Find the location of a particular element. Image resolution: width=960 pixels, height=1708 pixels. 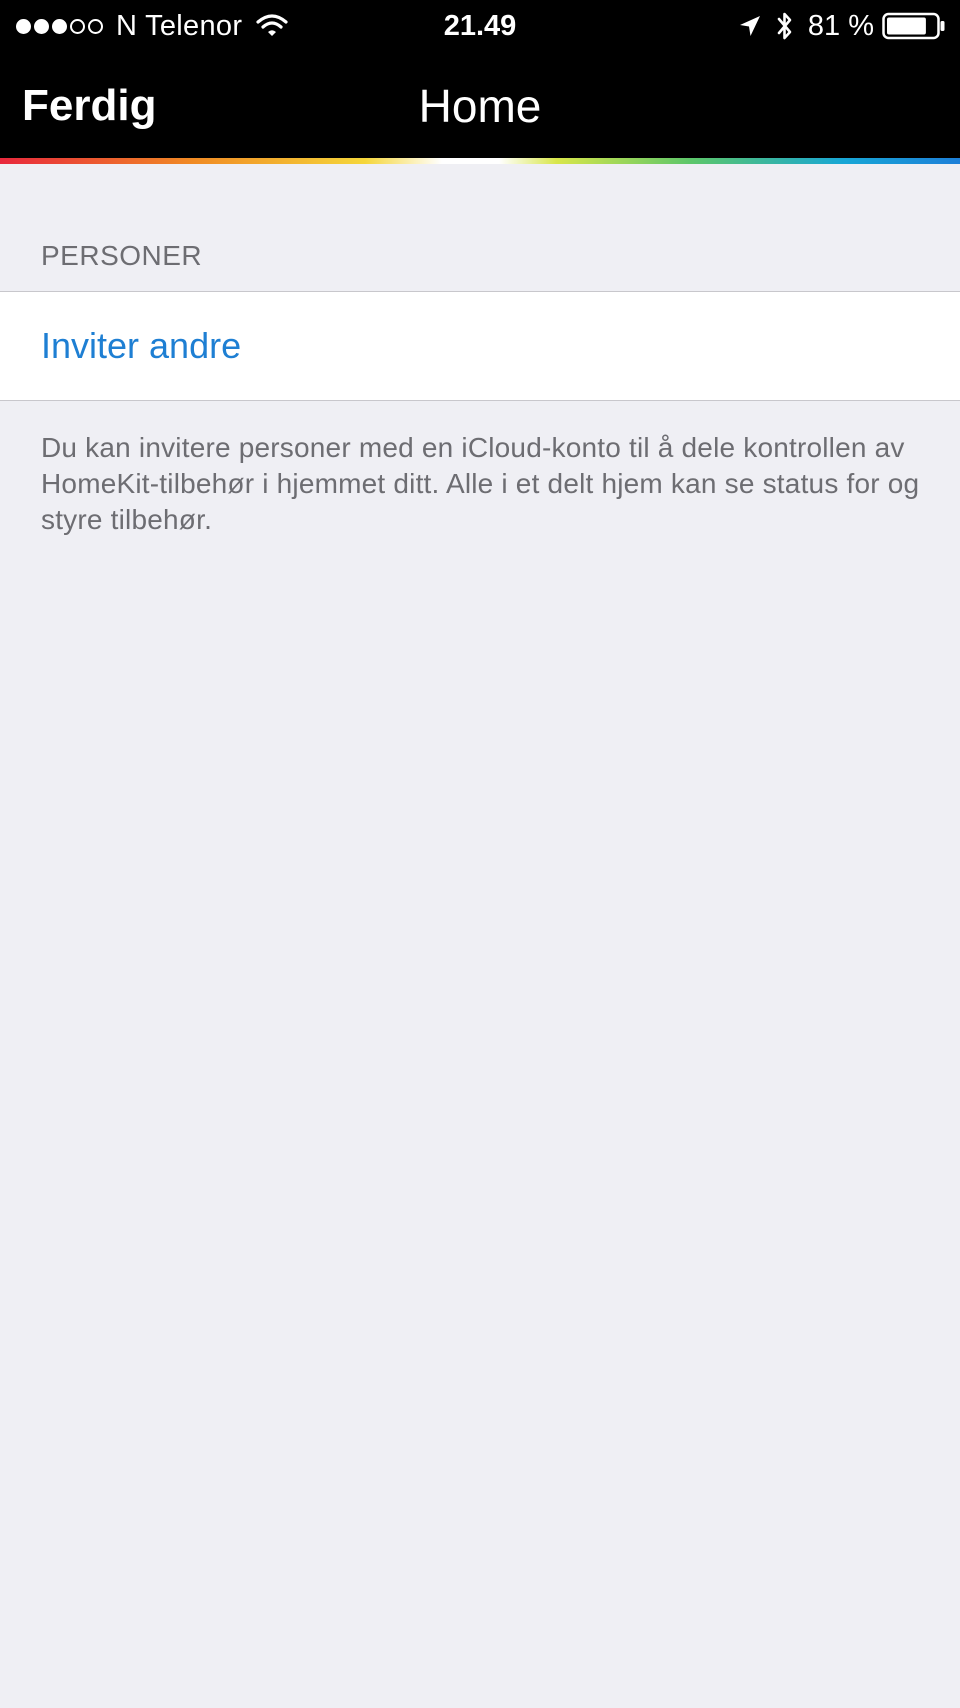

page-title: Home is located at coordinates (480, 106).